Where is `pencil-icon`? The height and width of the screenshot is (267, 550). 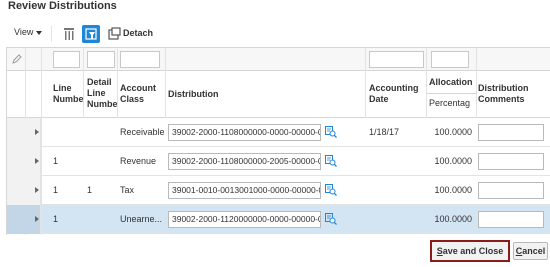
pencil-icon is located at coordinates (17, 59).